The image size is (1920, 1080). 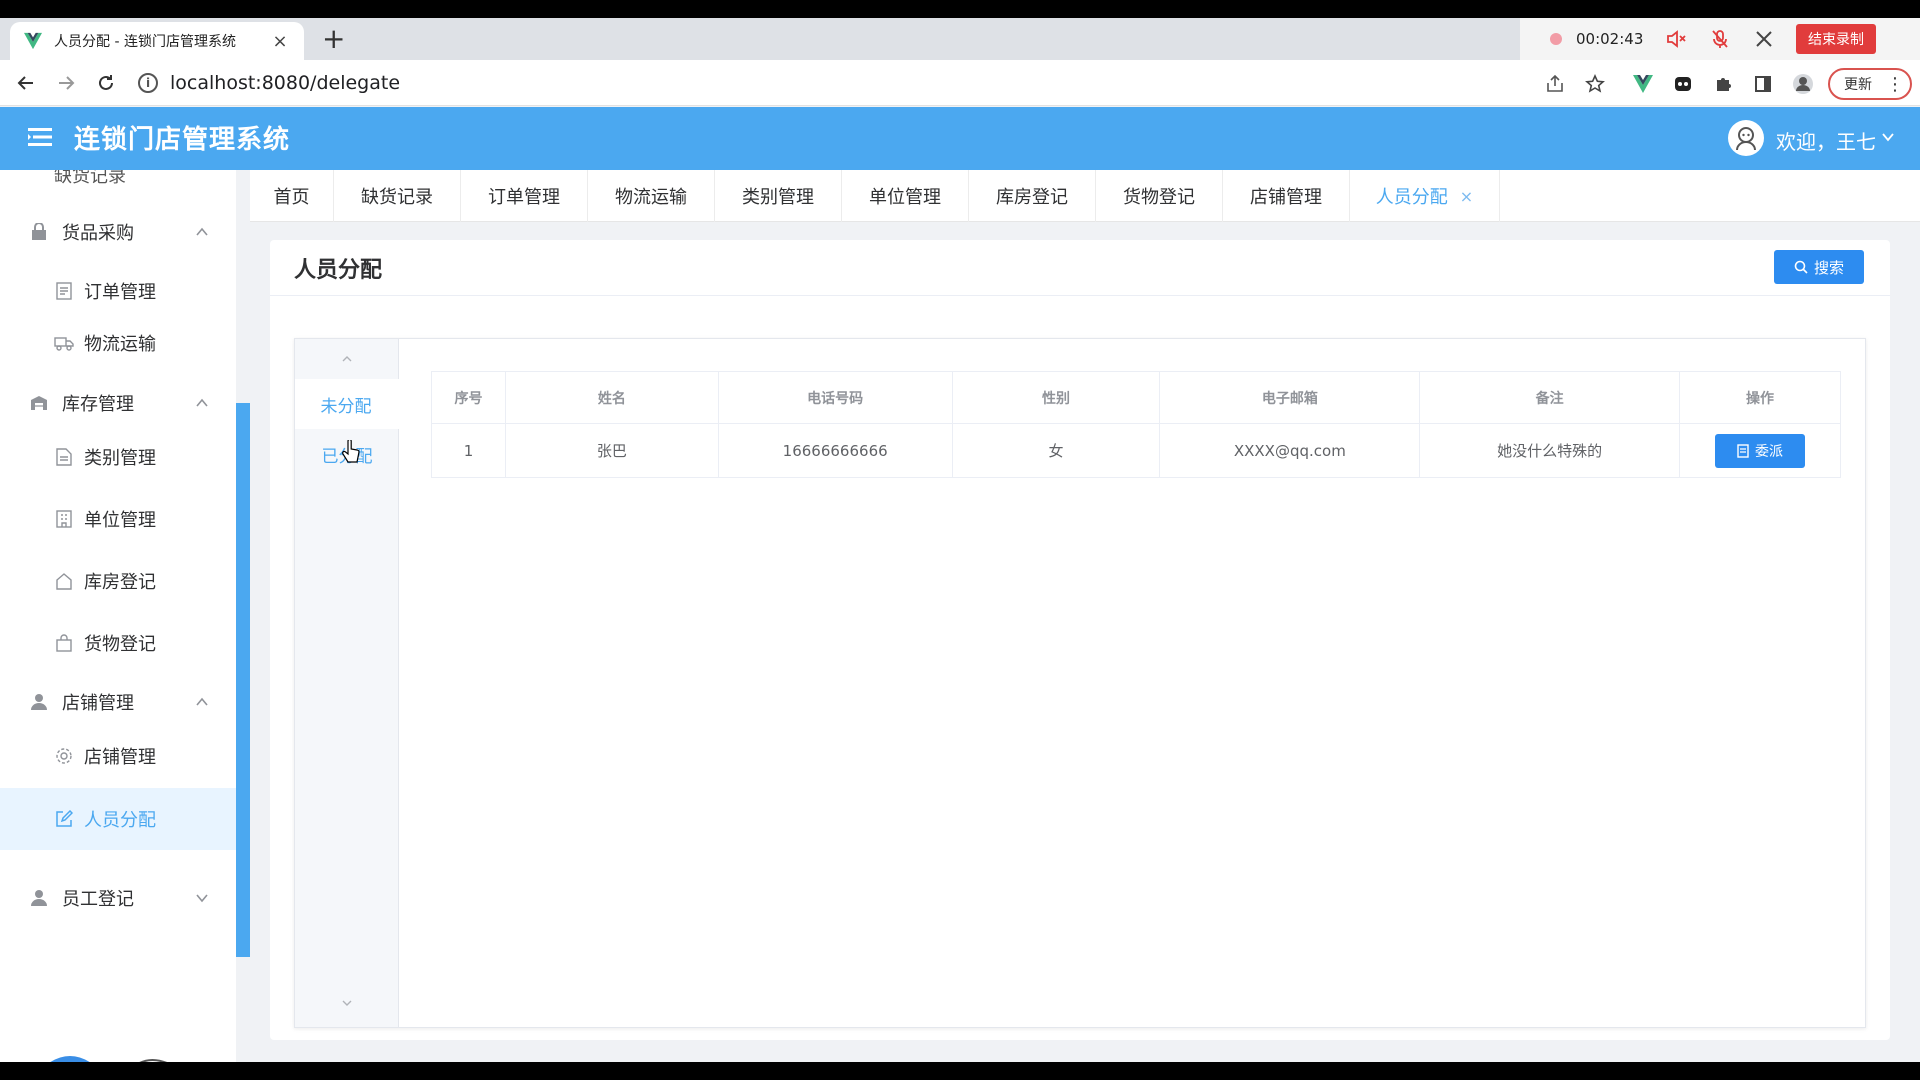 I want to click on card-header: 人员分配 搜索, so click(x=1080, y=268).